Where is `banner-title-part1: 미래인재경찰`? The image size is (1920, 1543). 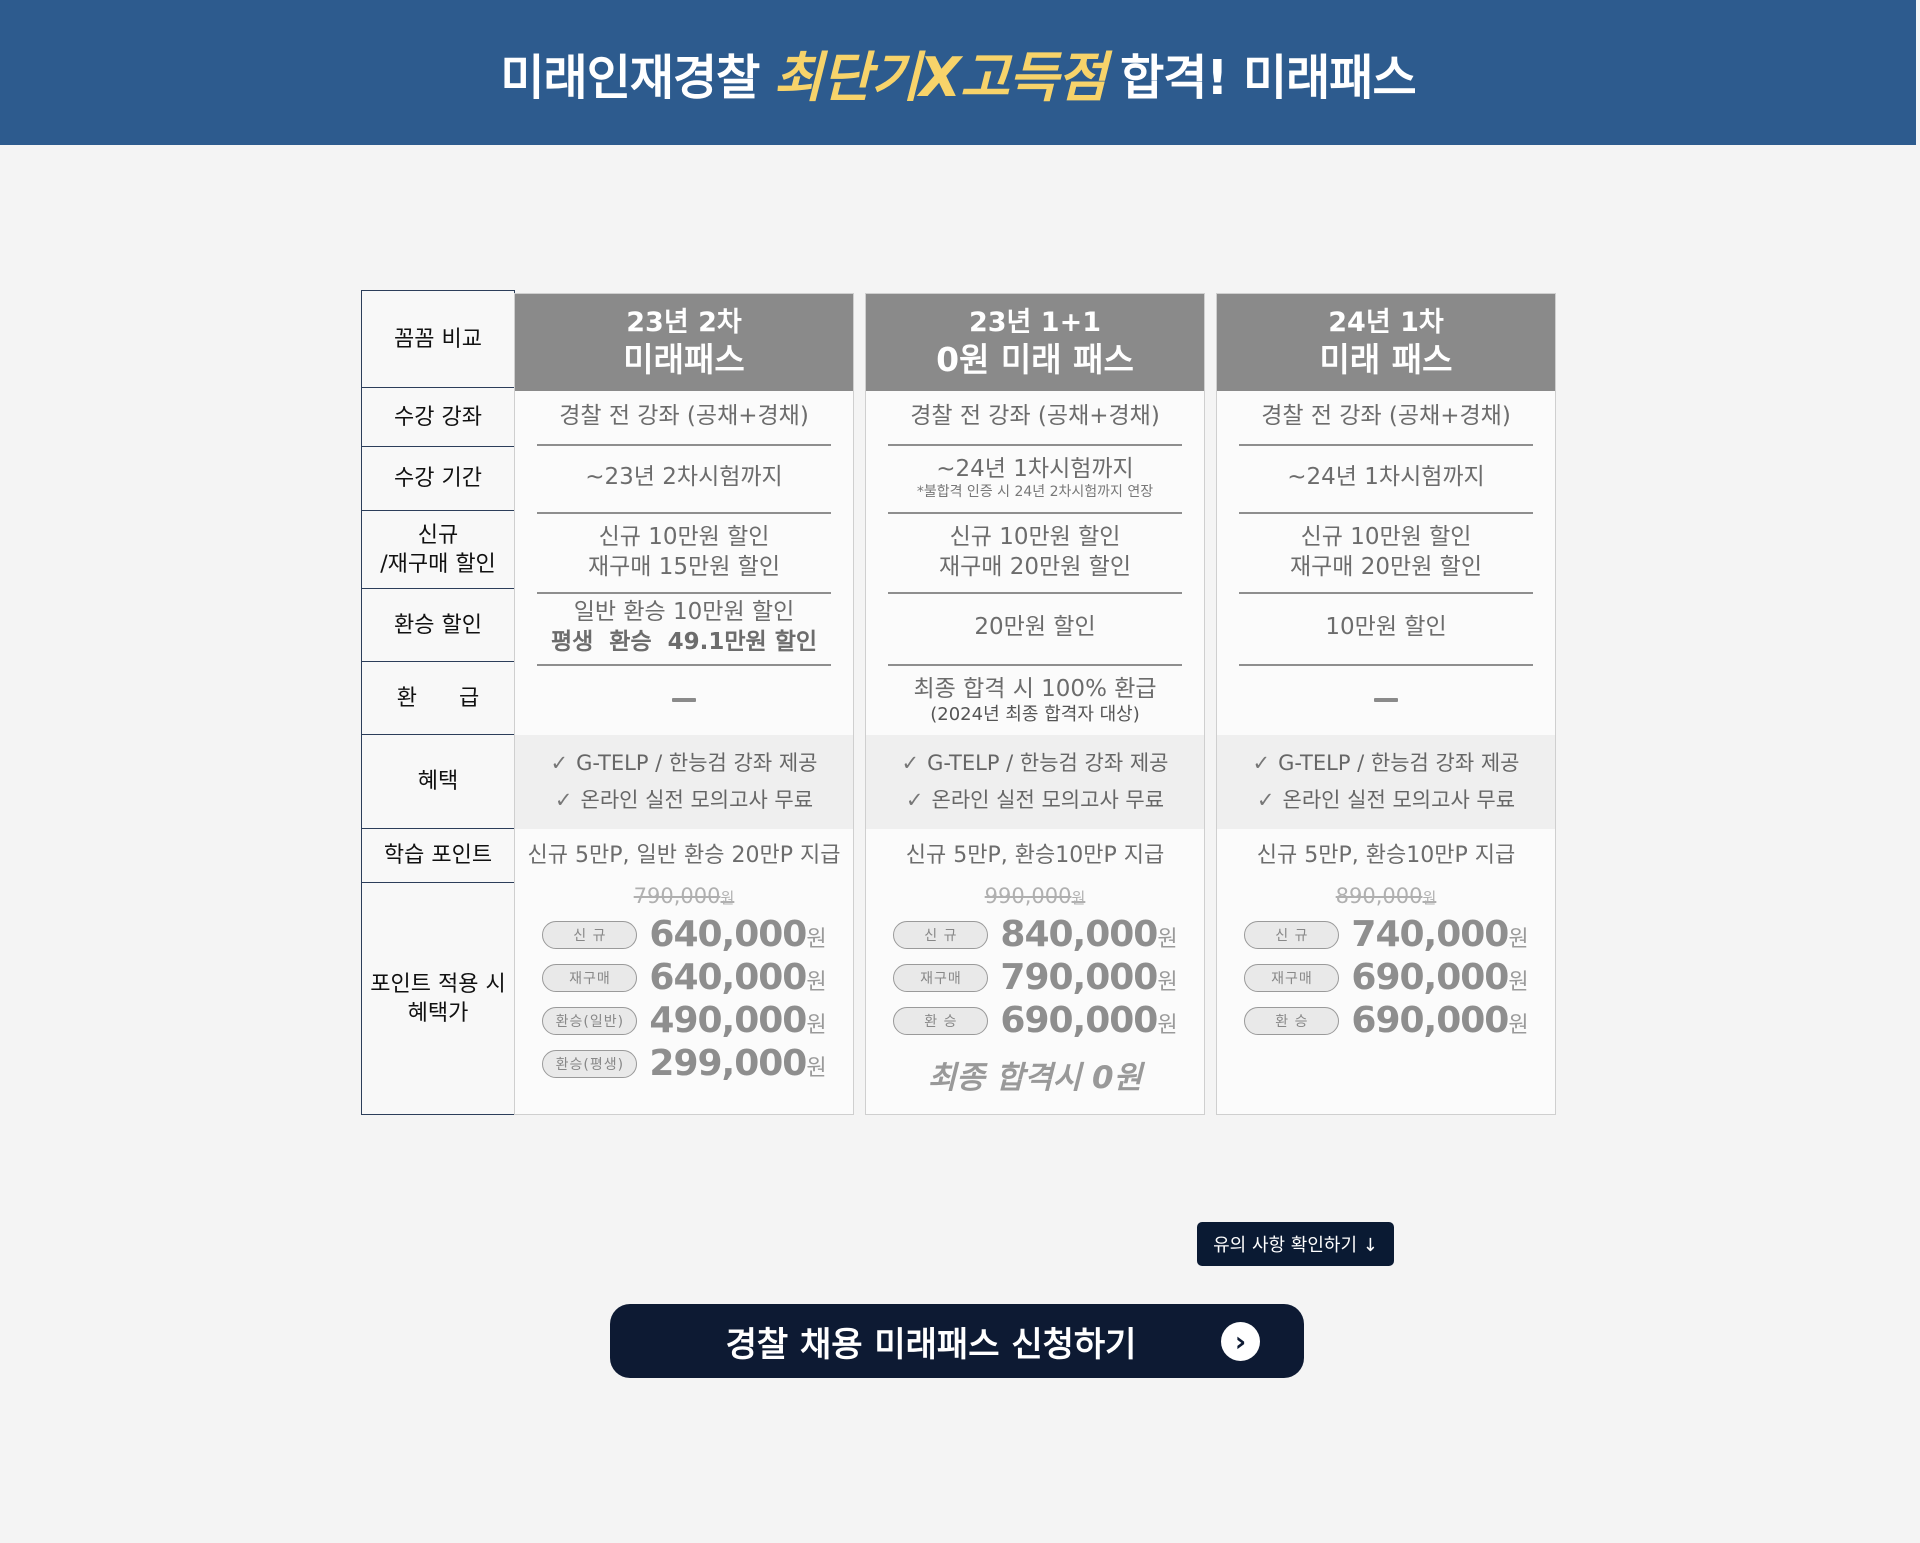 banner-title-part1: 미래인재경찰 is located at coordinates (630, 77).